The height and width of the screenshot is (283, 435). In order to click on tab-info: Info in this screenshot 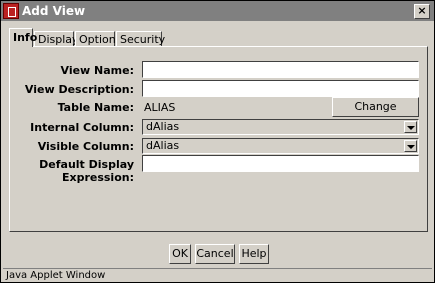, I will do `click(23, 37)`.